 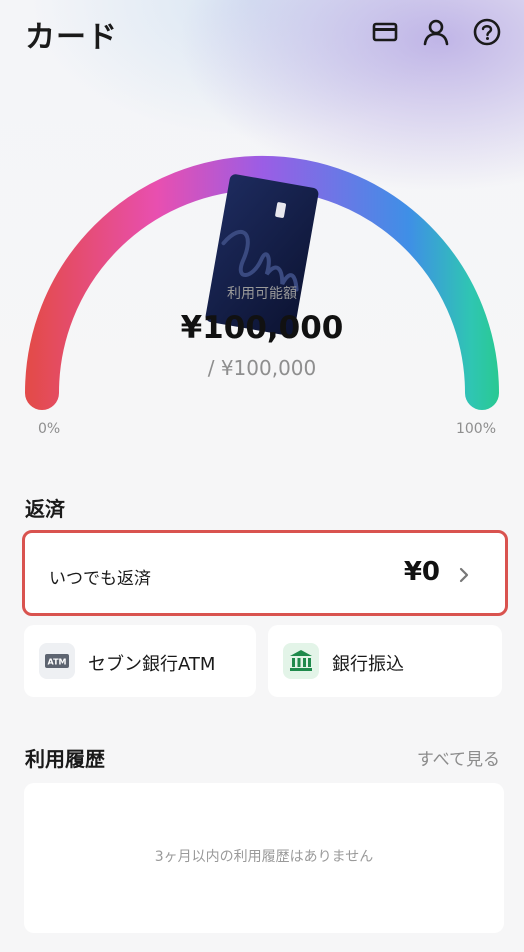 I want to click on atm-icon: ATM, so click(x=57, y=661).